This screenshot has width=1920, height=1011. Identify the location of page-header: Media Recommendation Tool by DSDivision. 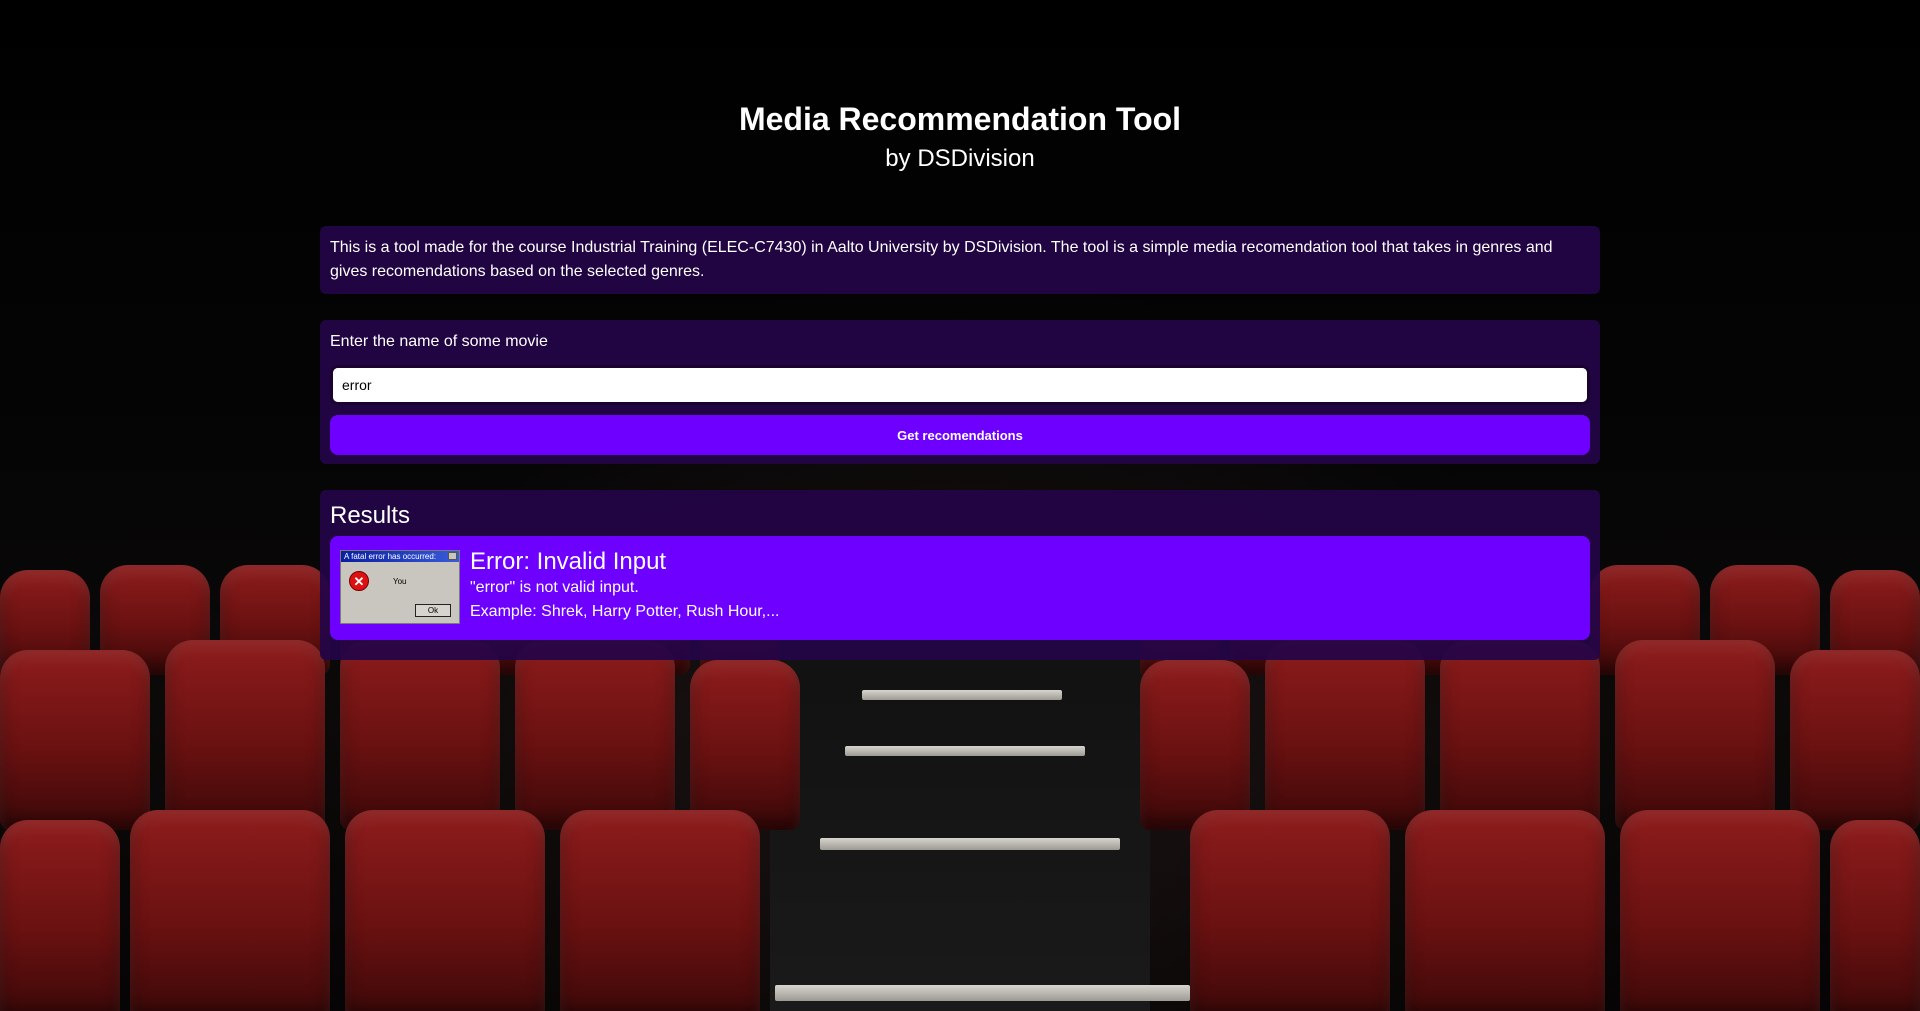
(960, 137).